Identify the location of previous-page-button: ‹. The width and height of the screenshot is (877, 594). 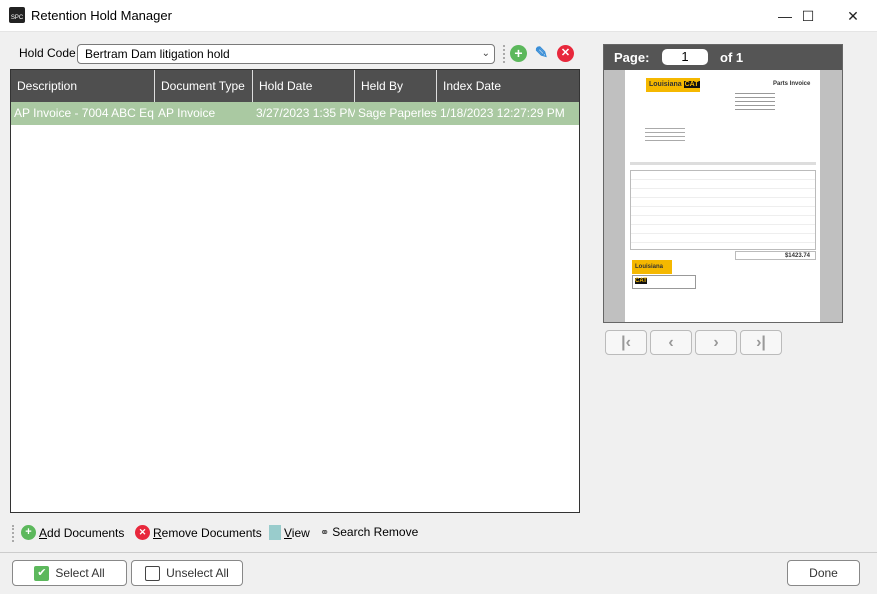
(671, 342).